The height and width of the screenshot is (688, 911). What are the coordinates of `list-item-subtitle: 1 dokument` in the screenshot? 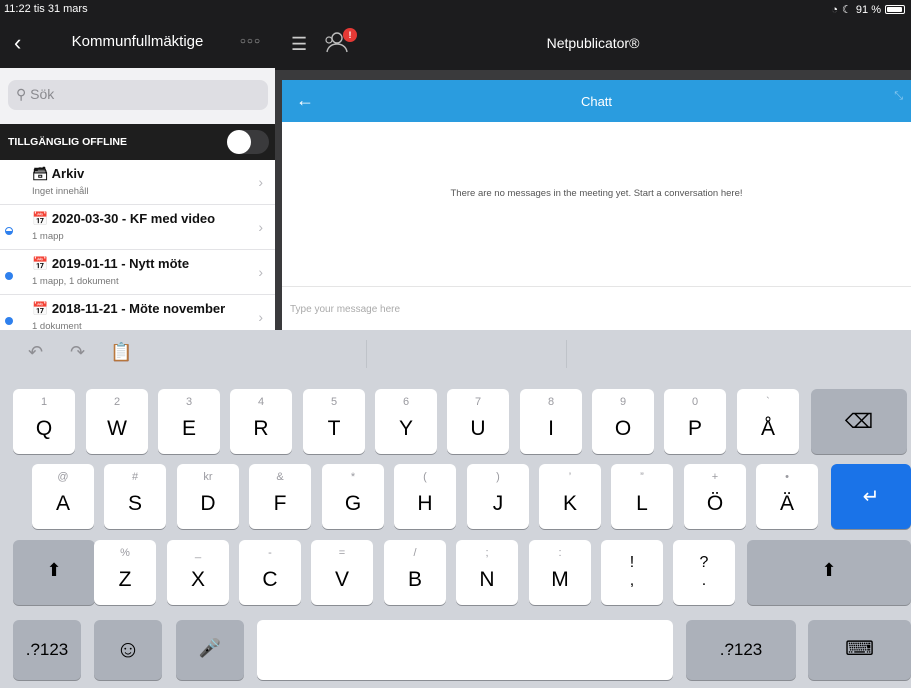 It's located at (57, 325).